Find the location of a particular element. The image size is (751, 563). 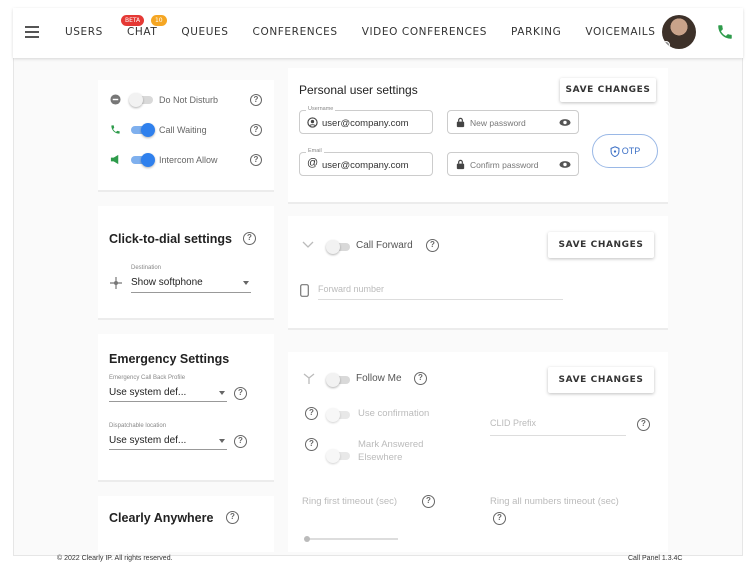

username-value: user@company.com is located at coordinates (365, 123).